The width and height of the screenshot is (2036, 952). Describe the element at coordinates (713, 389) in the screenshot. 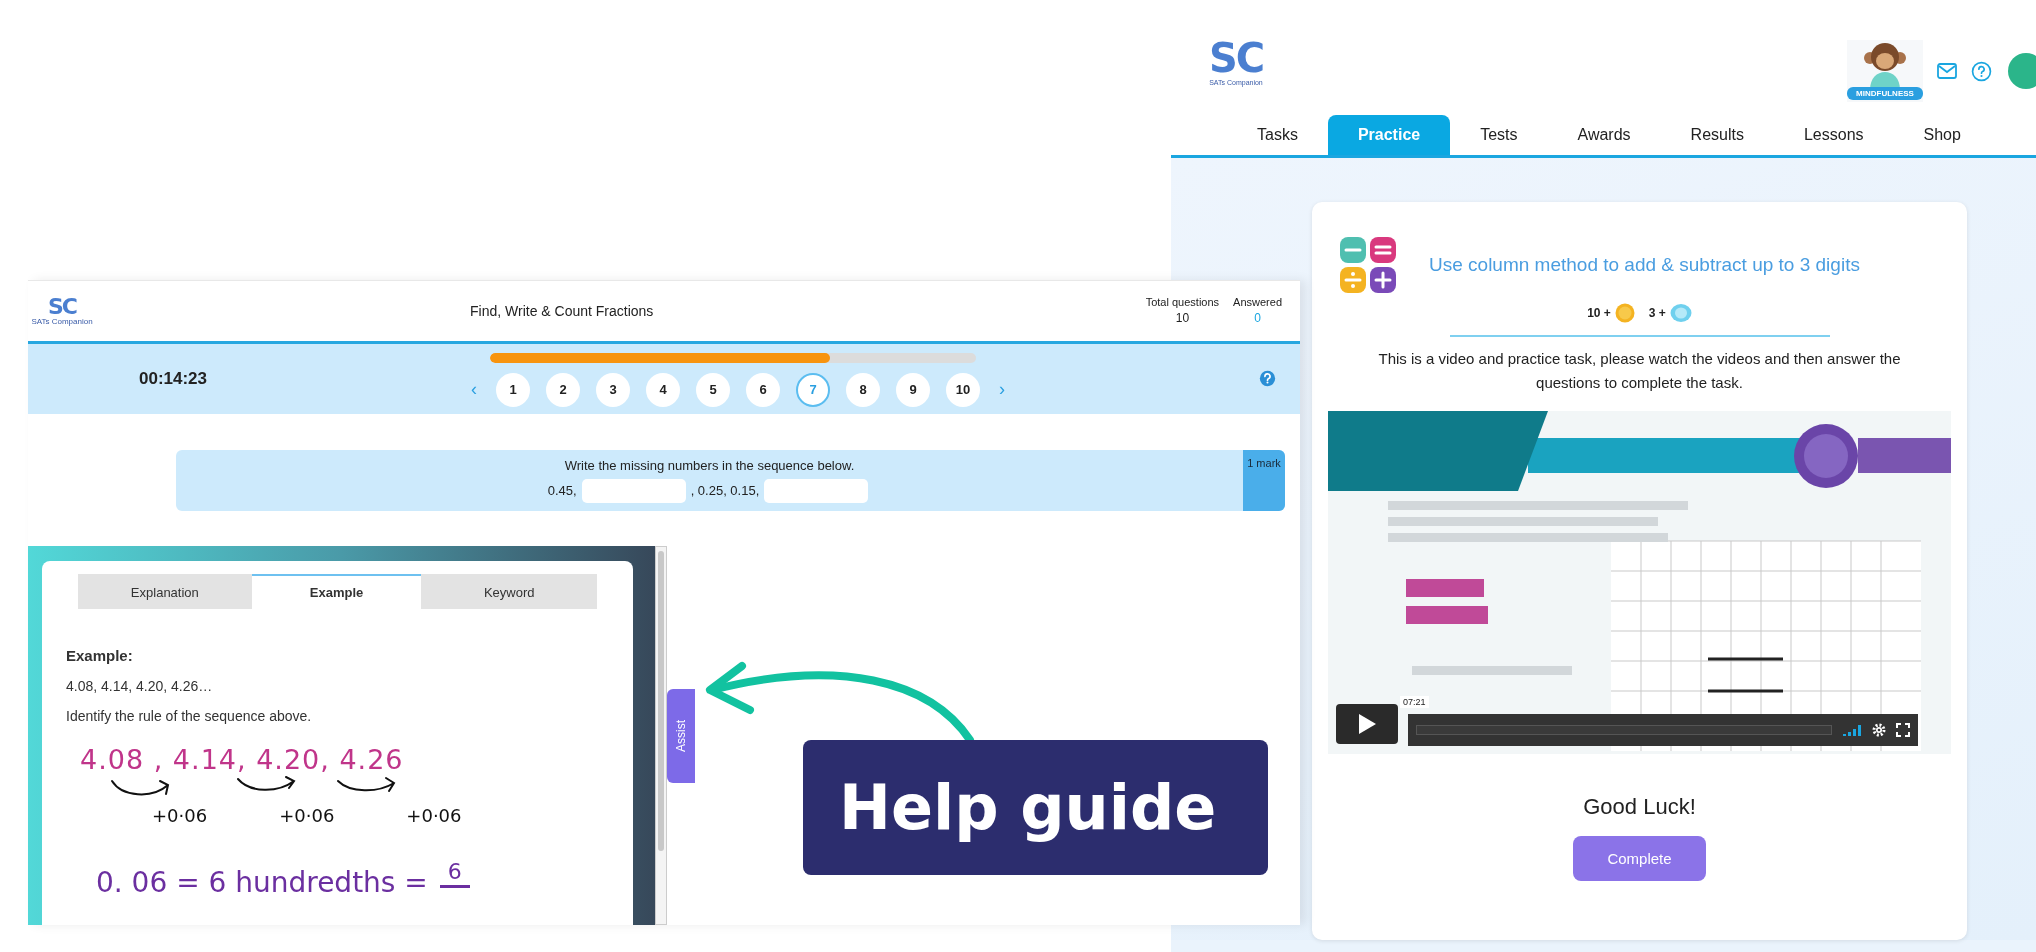

I see `question-number: 5` at that location.